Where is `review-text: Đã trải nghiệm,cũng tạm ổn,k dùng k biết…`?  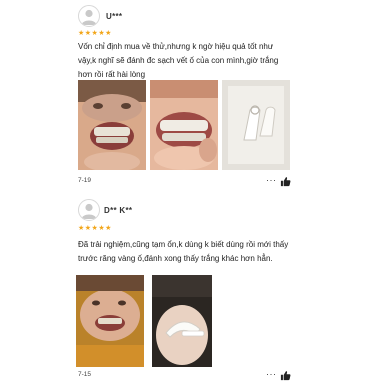
review-text: Đã trải nghiệm,cũng tạm ổn,k dùng k biết… is located at coordinates (183, 252).